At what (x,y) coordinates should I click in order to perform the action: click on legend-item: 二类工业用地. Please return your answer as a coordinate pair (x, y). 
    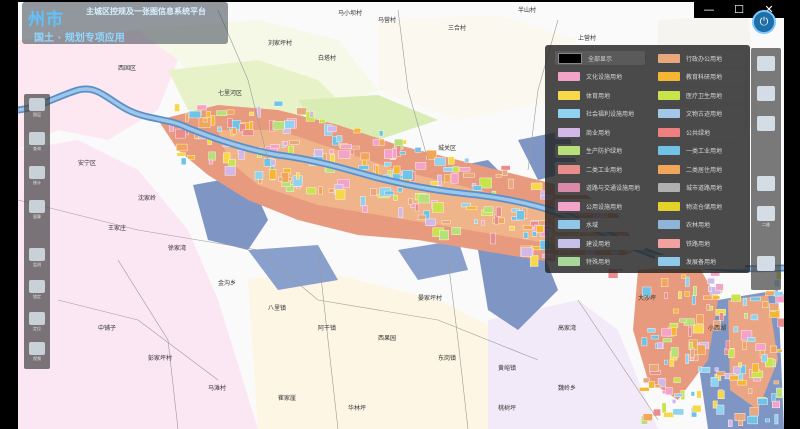
    Looking at the image, I should click on (600, 169).